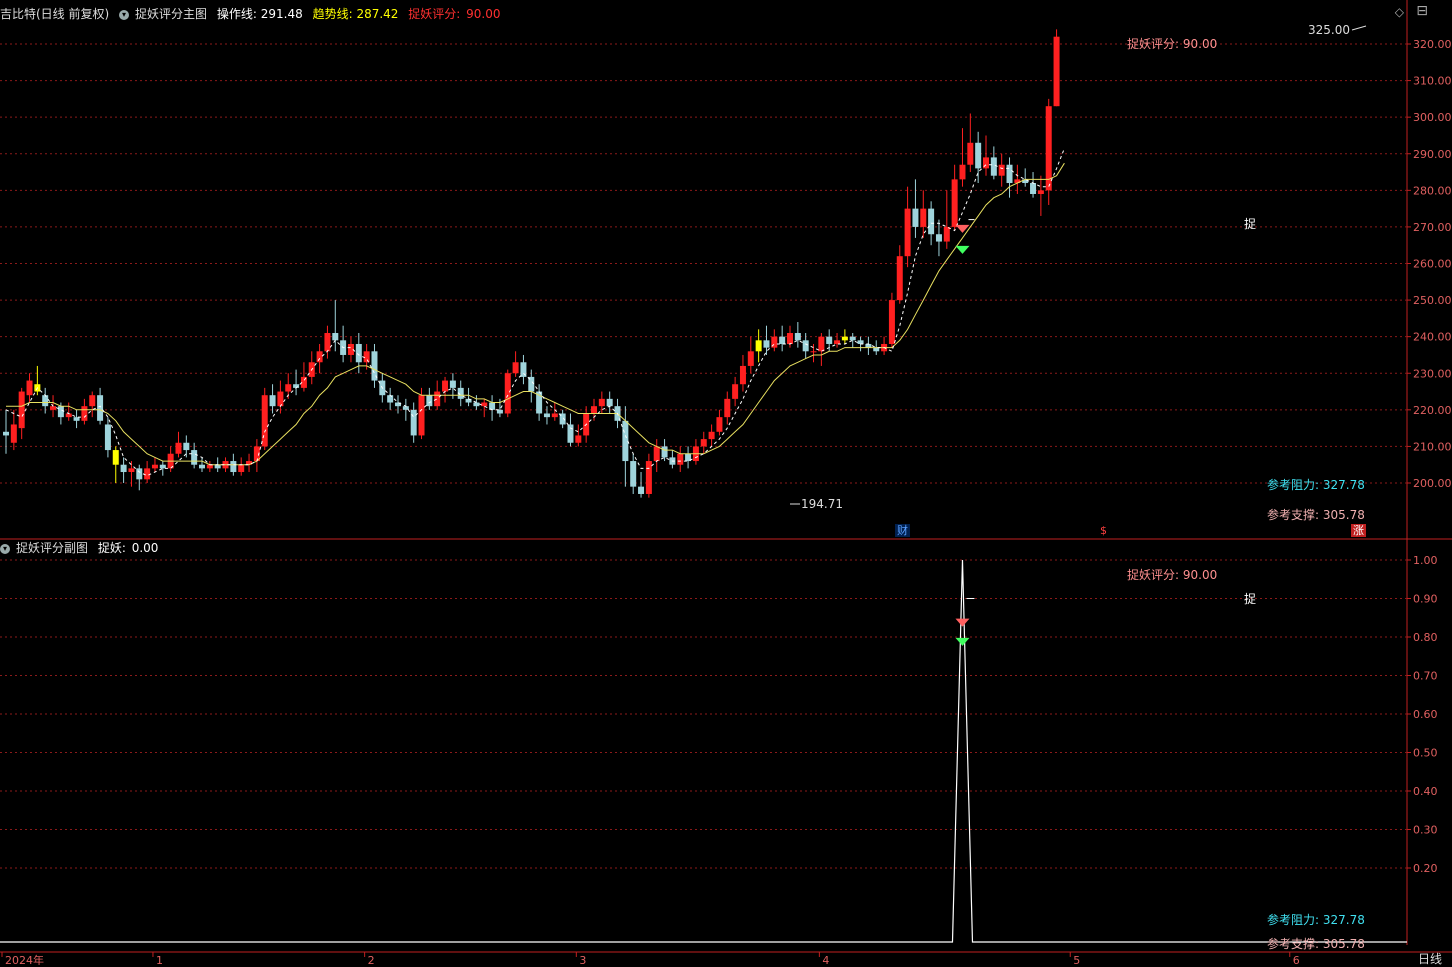 This screenshot has height=967, width=1452. I want to click on main-y-tick-label: 290.00, so click(1432, 154).